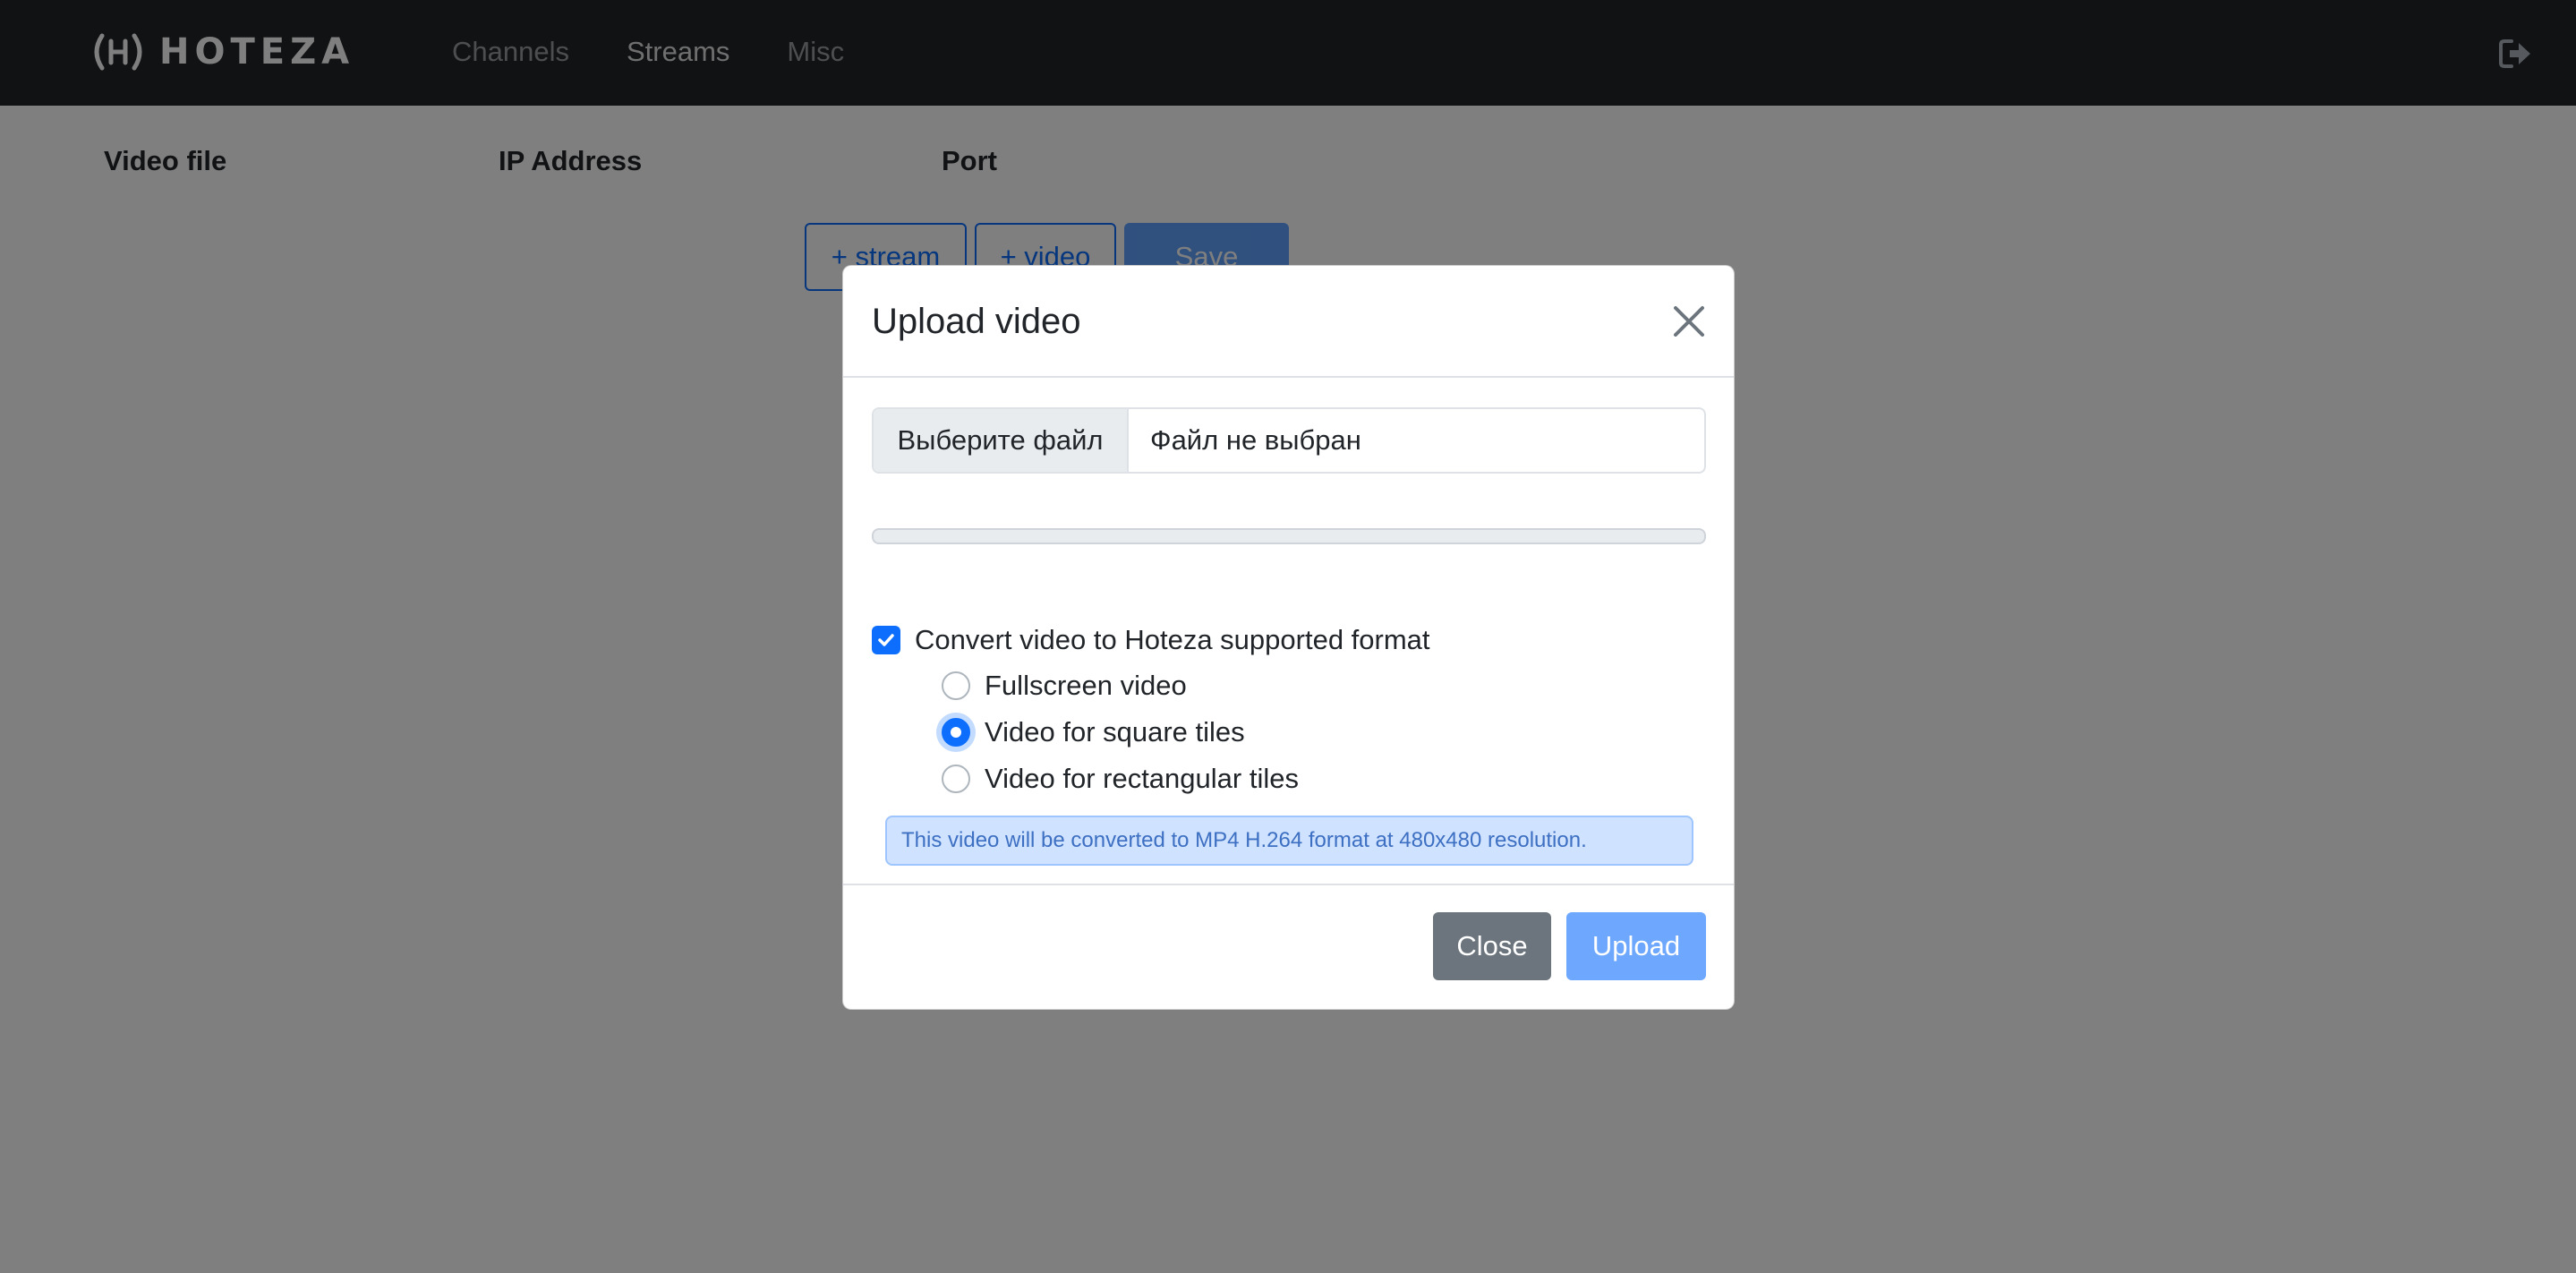 Image resolution: width=2576 pixels, height=1273 pixels. What do you see at coordinates (1492, 946) in the screenshot?
I see `close-button: Close` at bounding box center [1492, 946].